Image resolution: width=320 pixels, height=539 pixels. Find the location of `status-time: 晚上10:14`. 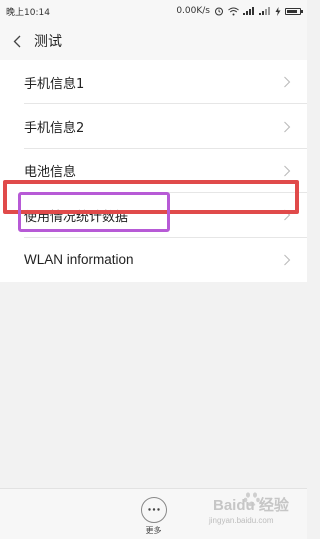

status-time: 晚上10:14 is located at coordinates (28, 12).